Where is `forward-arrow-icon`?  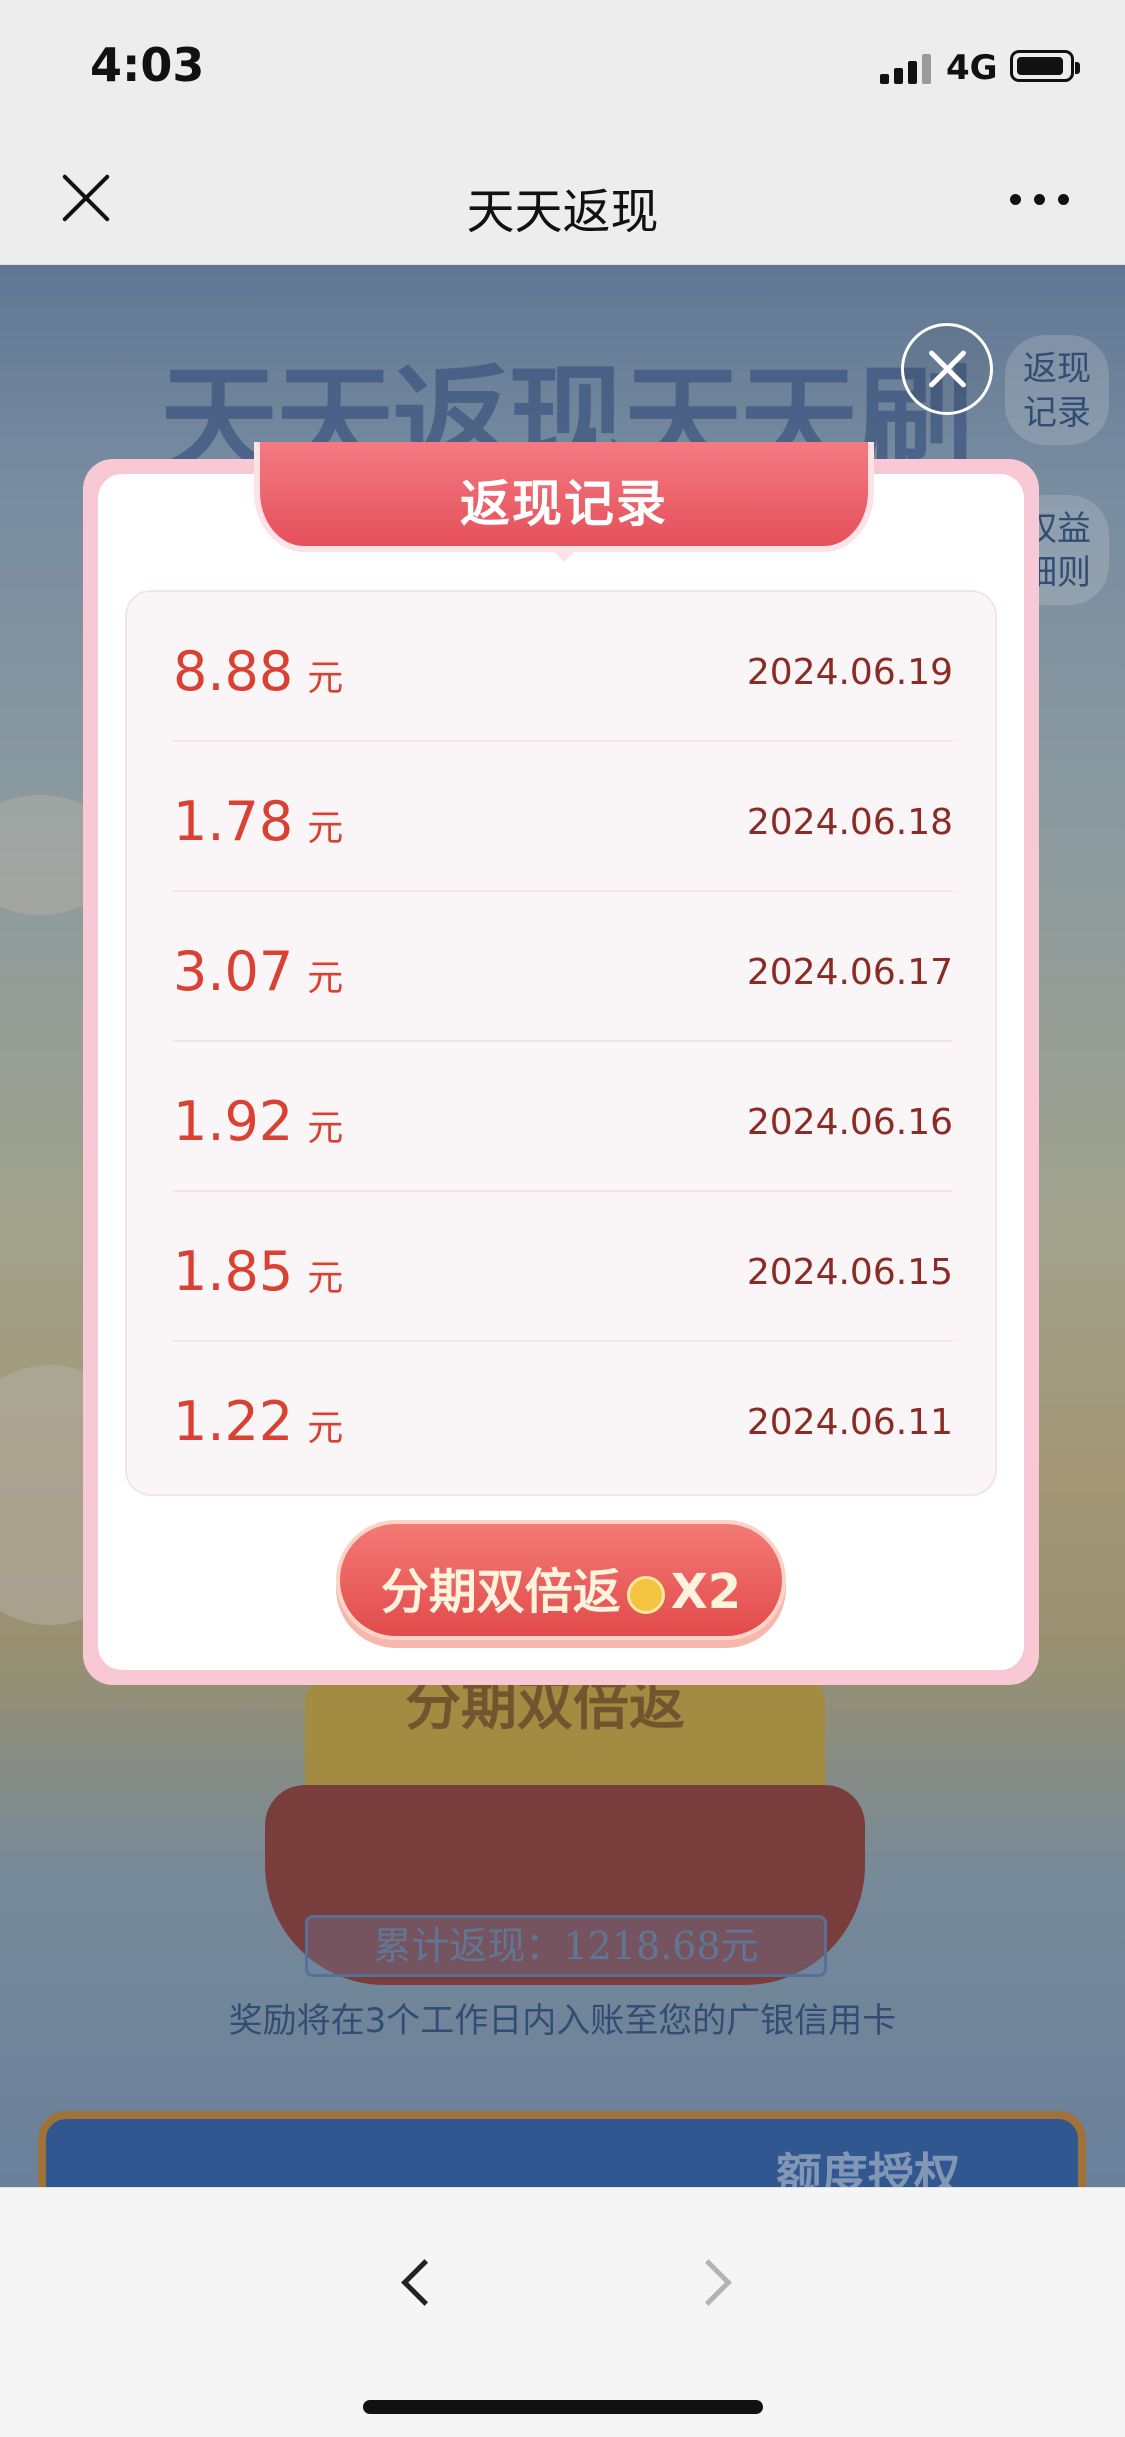 forward-arrow-icon is located at coordinates (708, 2282).